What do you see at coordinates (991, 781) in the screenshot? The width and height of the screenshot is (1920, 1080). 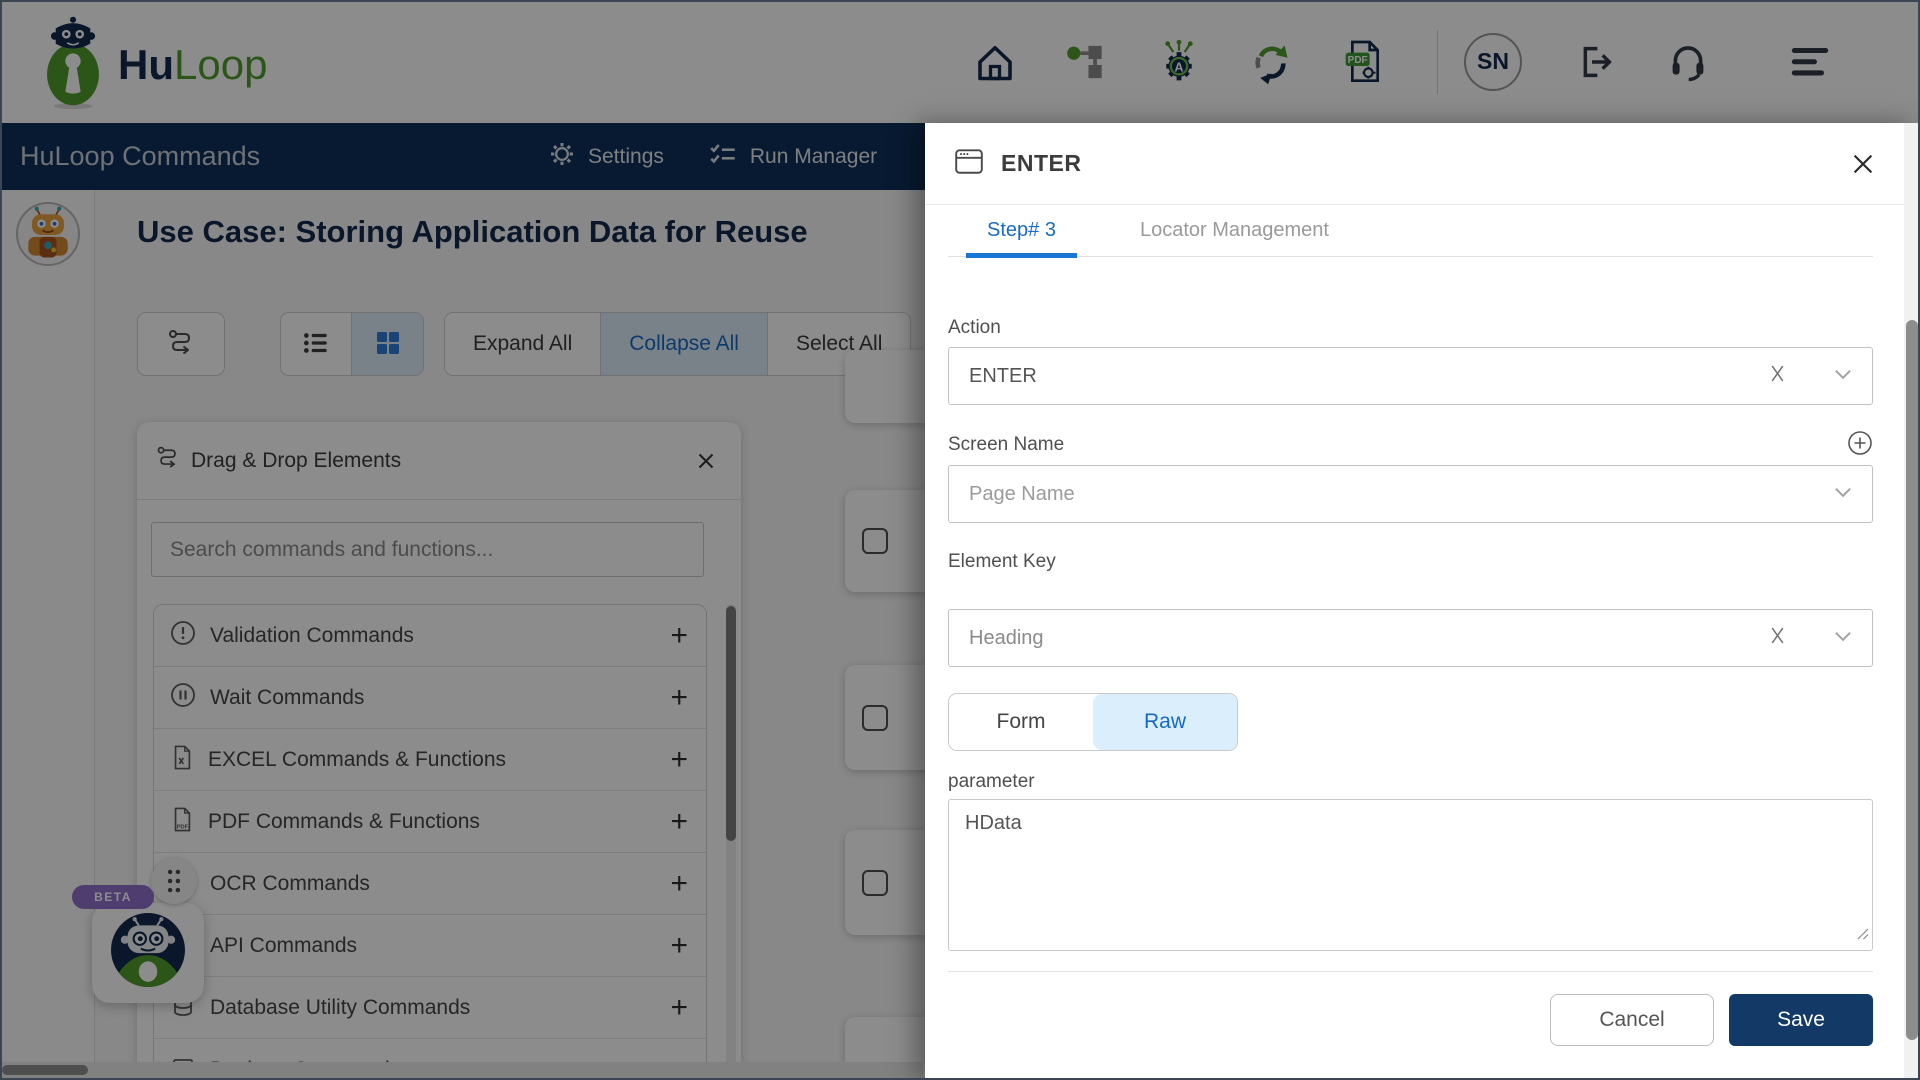 I see `parameter-label: parameter` at bounding box center [991, 781].